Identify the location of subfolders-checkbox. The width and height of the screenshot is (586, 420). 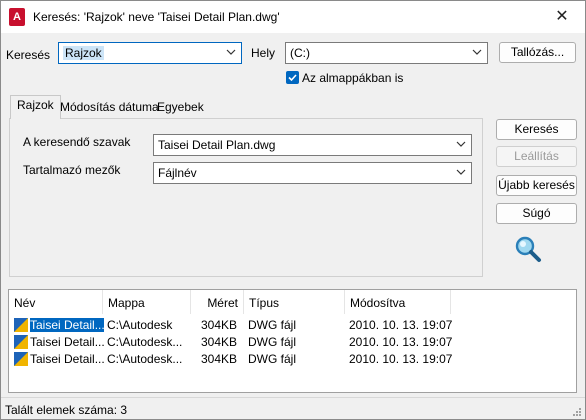
(292, 77).